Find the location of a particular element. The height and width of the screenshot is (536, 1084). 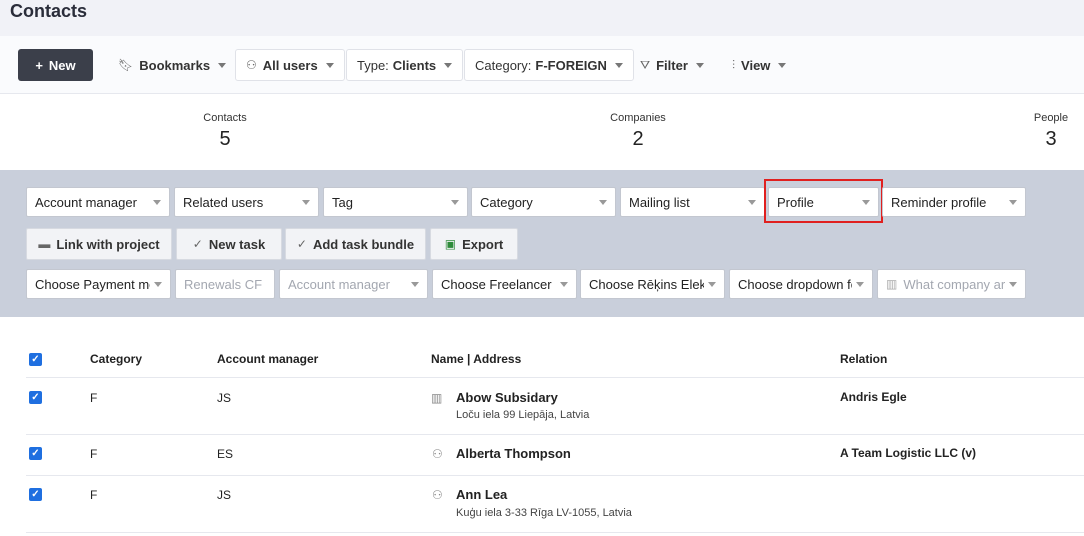

contact-address: Loču iela 99 Liepāja, Latvia is located at coordinates (523, 415).